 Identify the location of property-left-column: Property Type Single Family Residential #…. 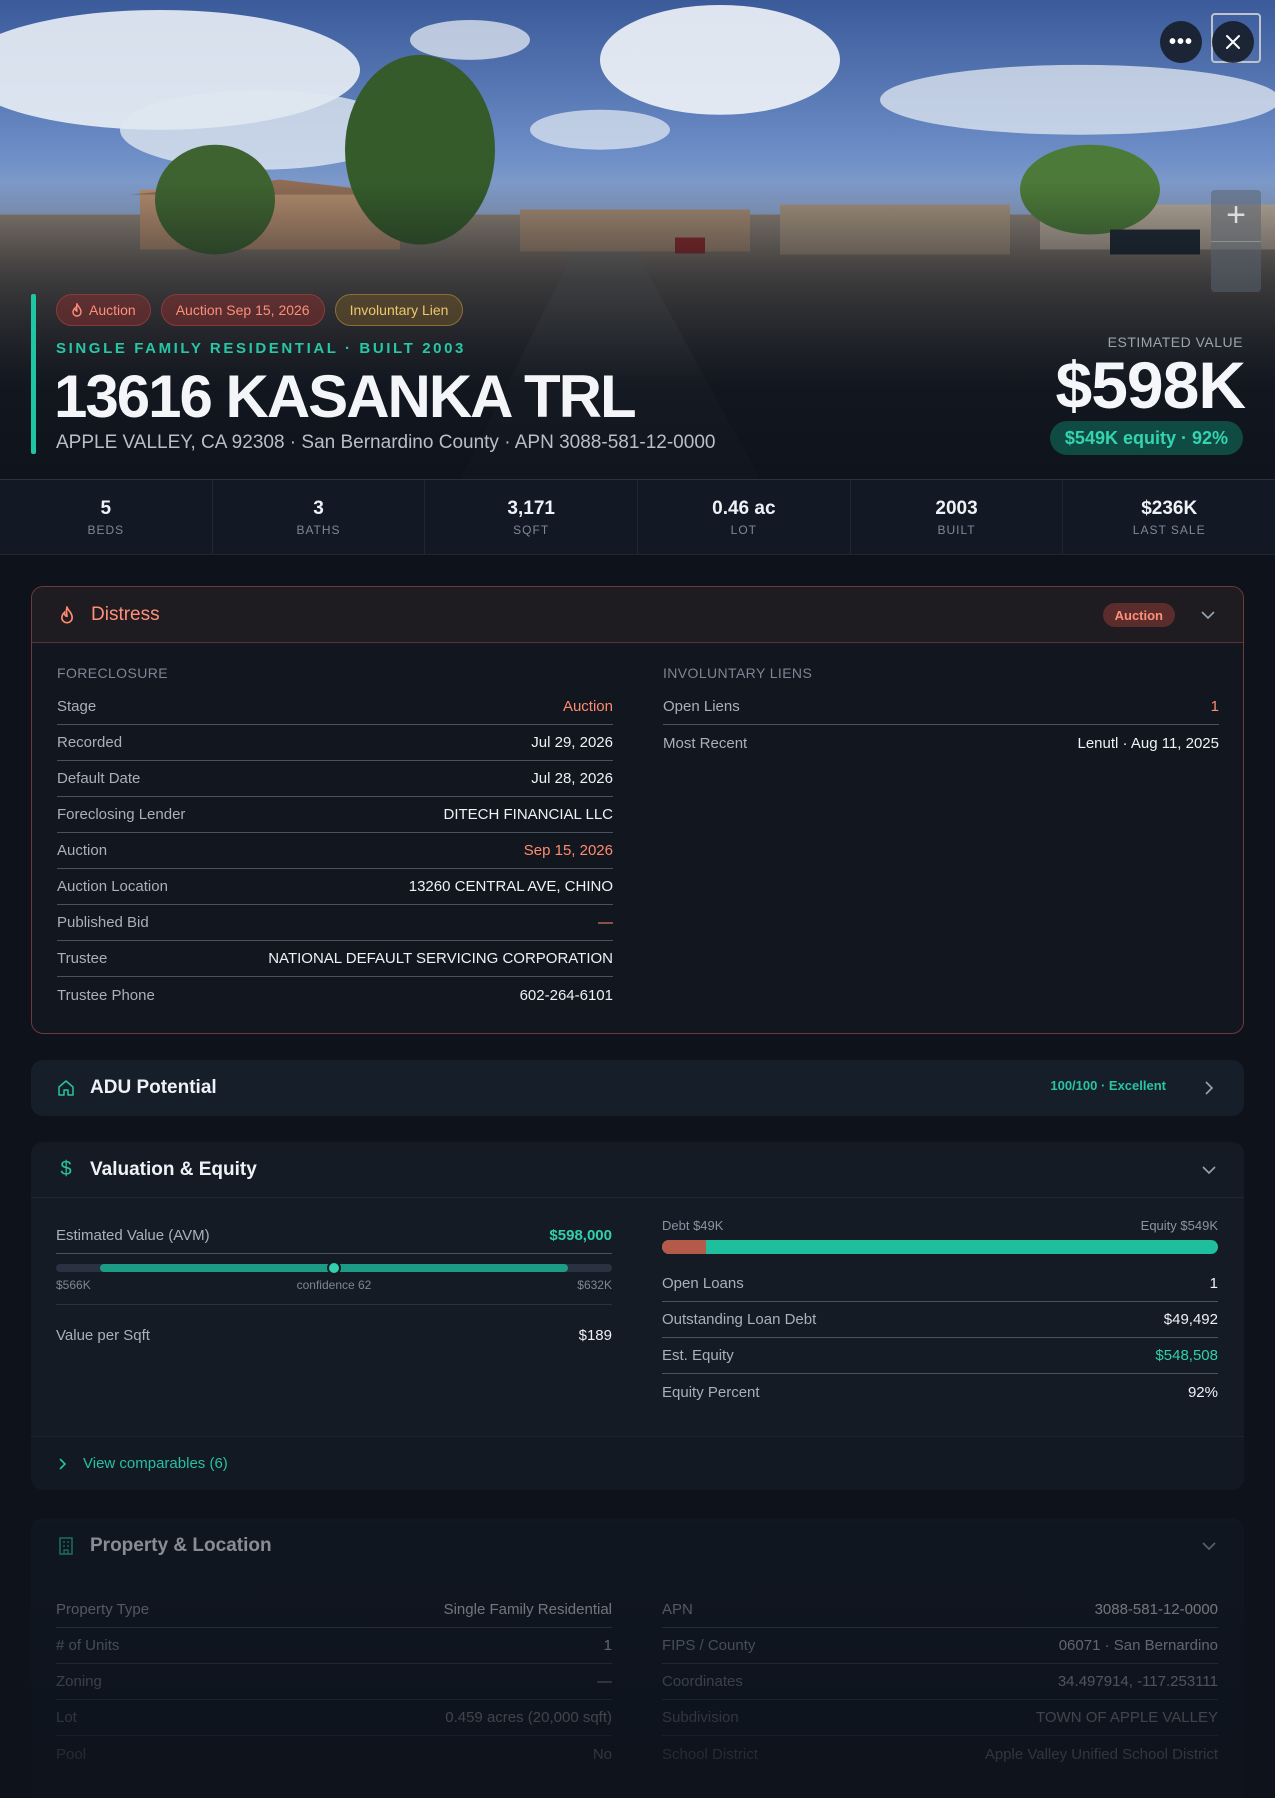
(334, 1682).